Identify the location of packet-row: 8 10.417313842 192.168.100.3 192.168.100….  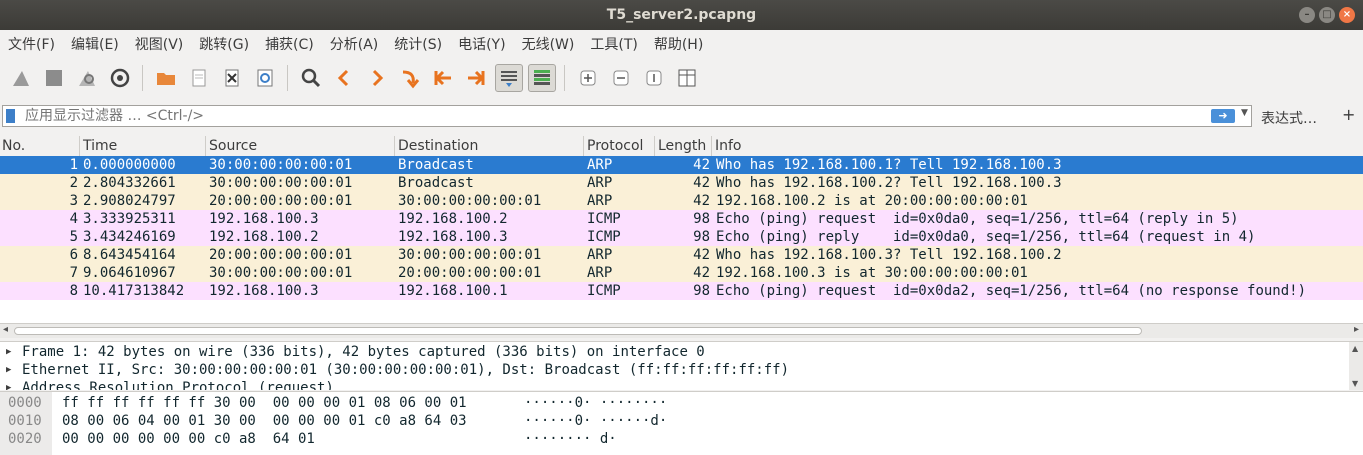
(681, 291).